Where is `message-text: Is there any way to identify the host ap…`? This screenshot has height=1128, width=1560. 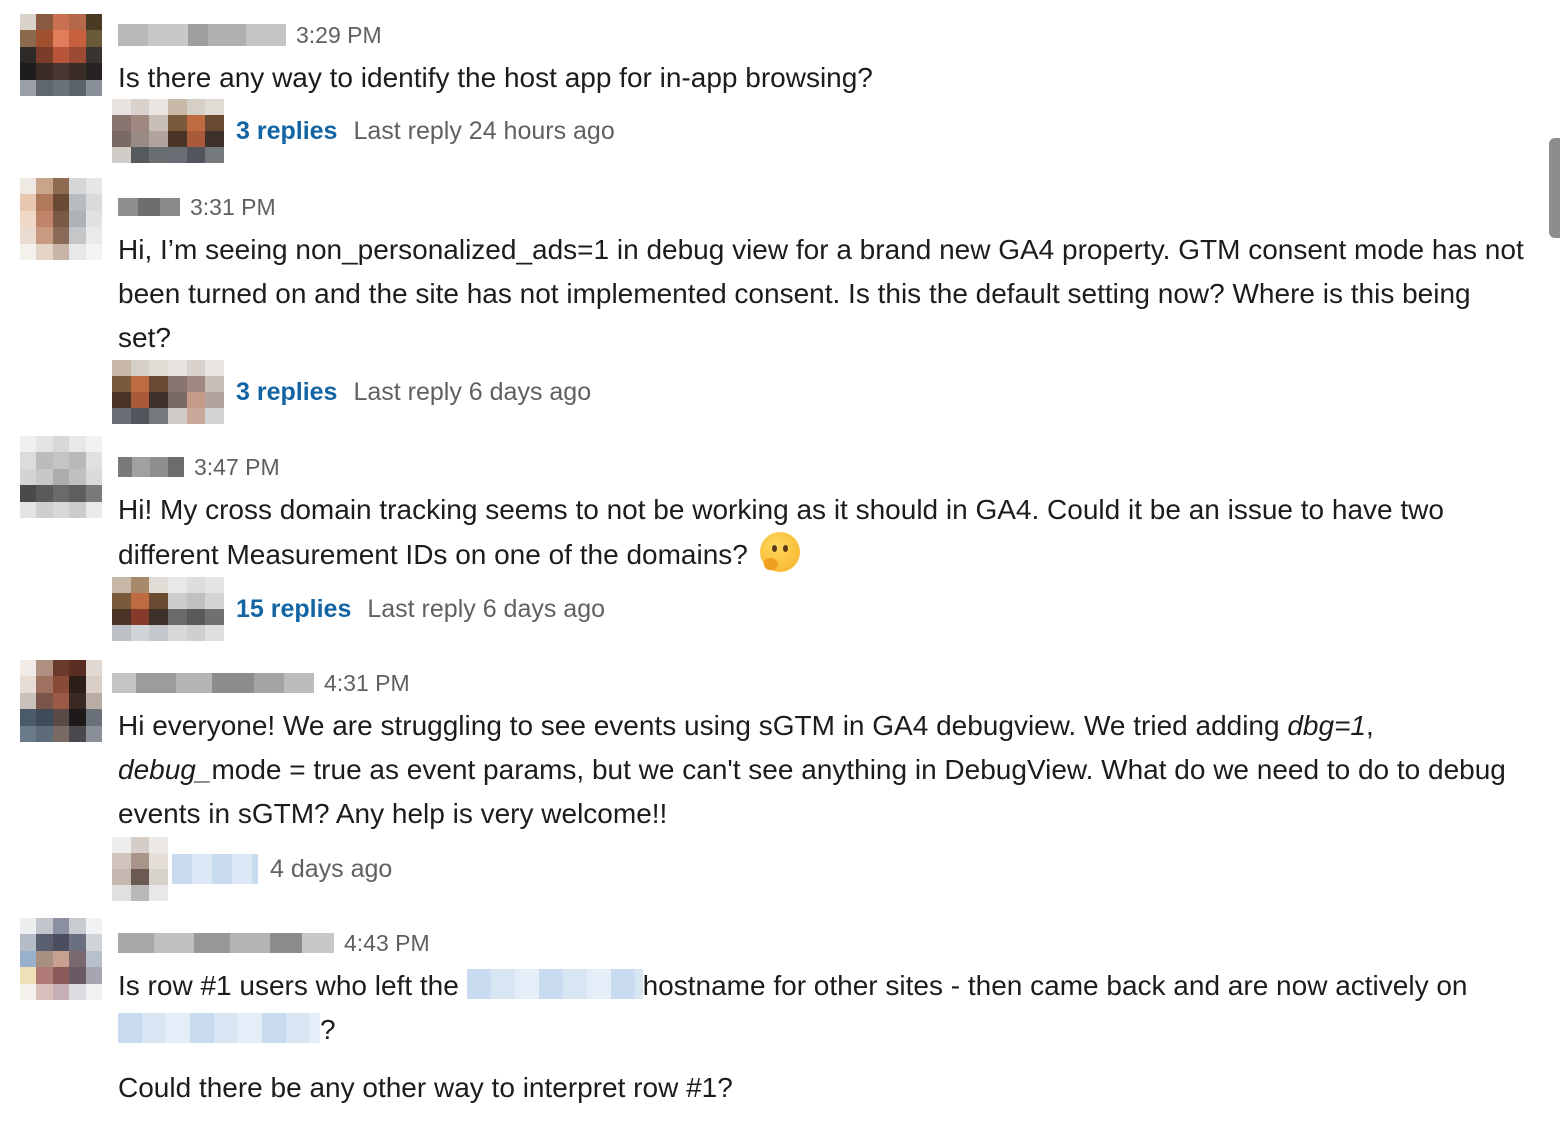
message-text: Is there any way to identify the host ap… is located at coordinates (495, 77).